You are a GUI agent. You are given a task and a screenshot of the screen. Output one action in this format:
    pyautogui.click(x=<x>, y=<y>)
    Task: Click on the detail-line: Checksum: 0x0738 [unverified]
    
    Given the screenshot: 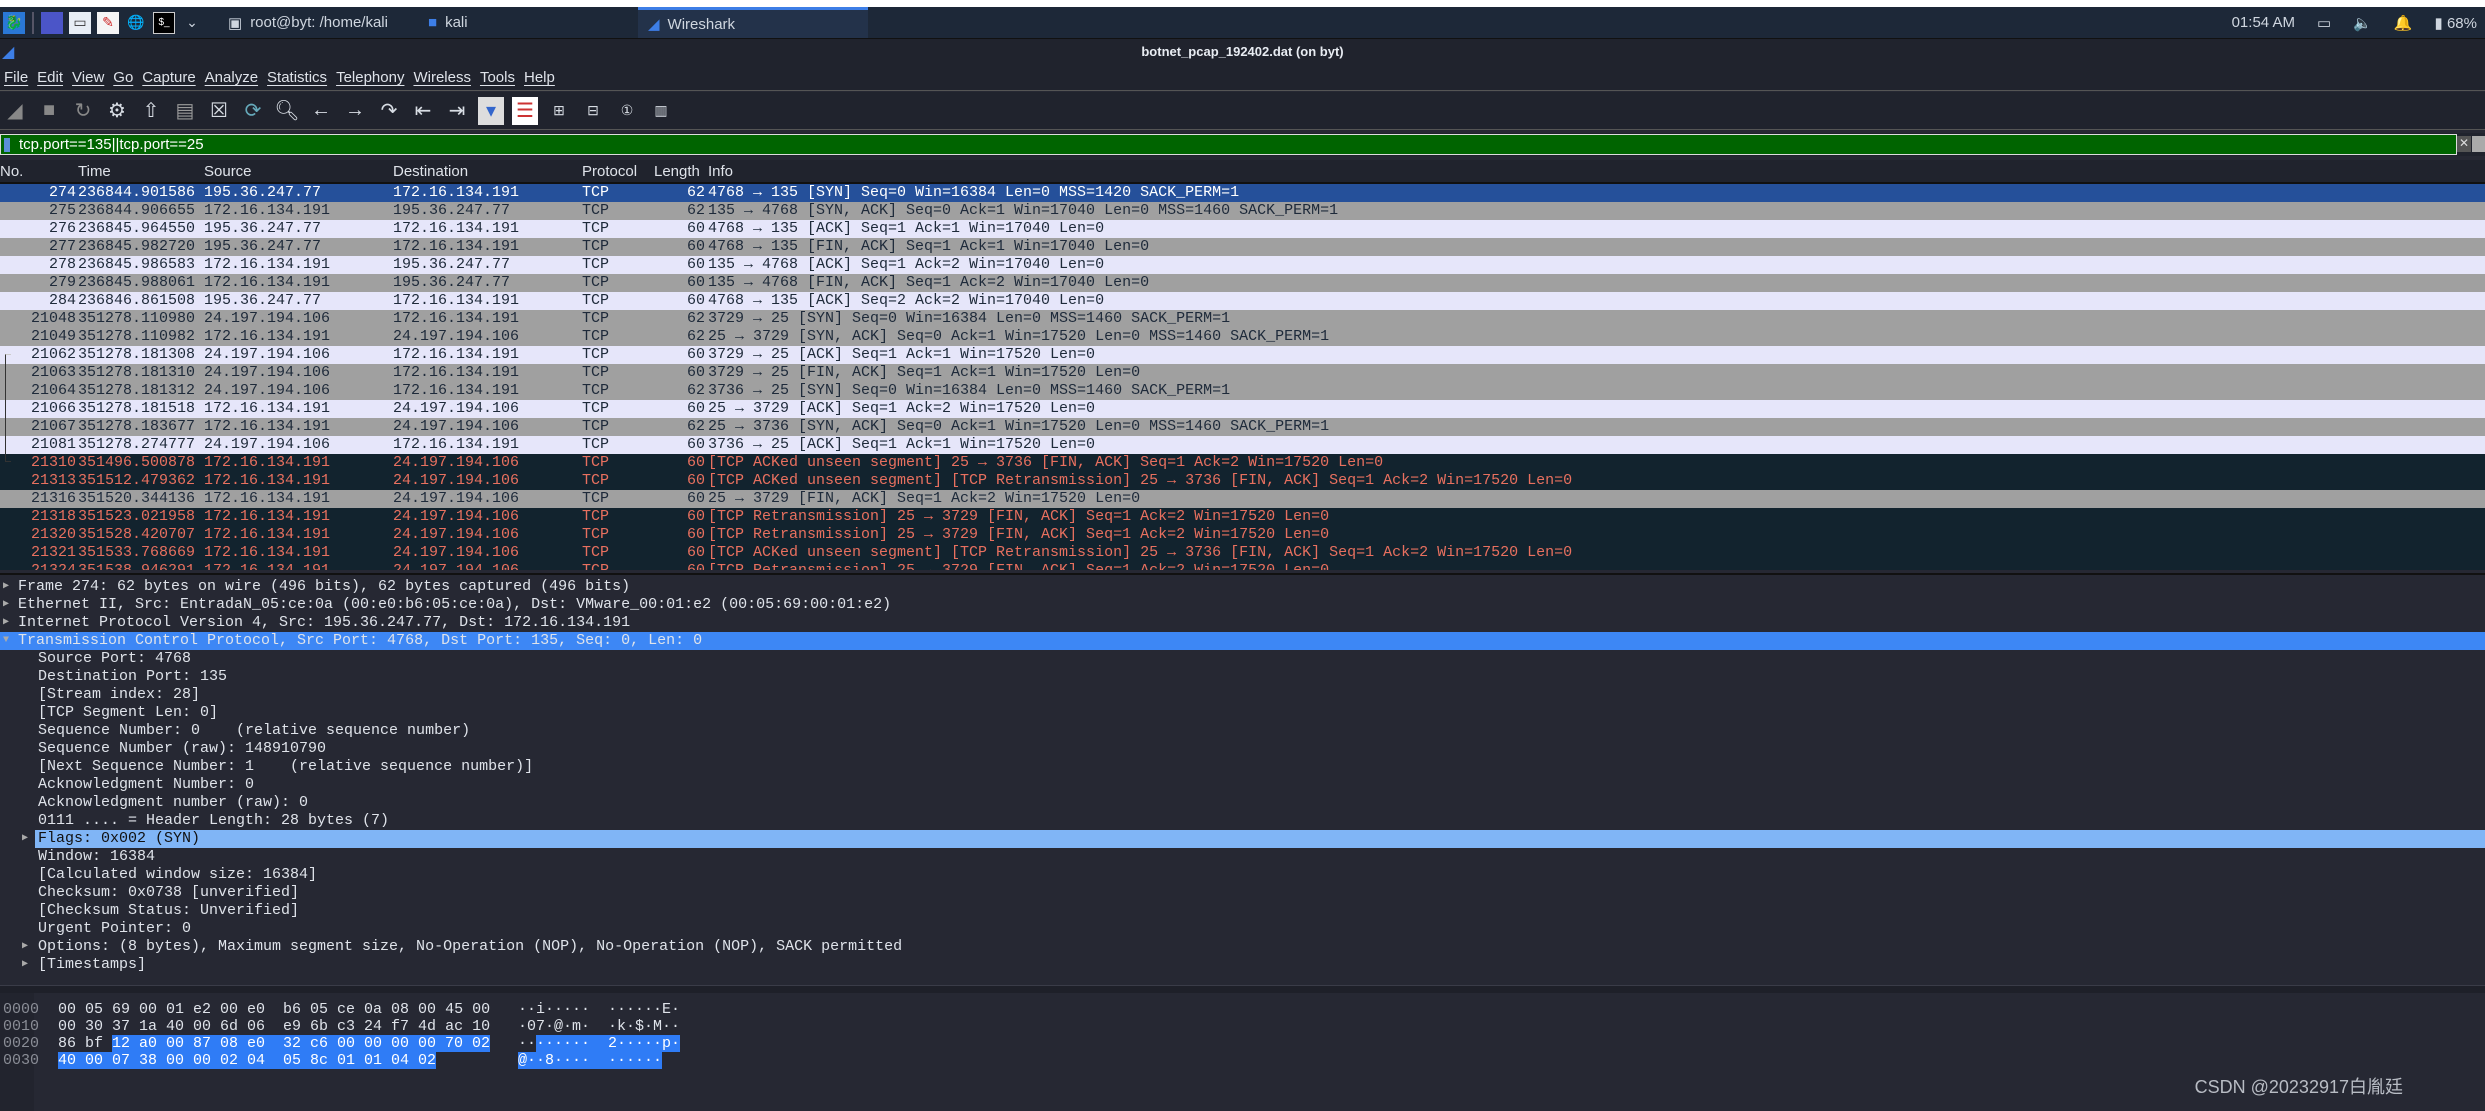 What is the action you would take?
    pyautogui.click(x=1242, y=893)
    